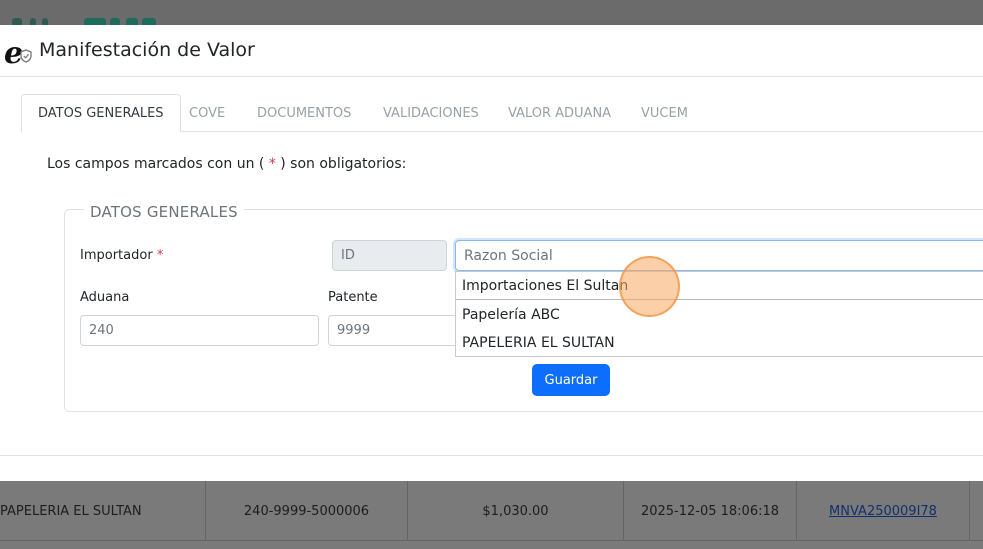  What do you see at coordinates (491, 13) in the screenshot?
I see `background-header` at bounding box center [491, 13].